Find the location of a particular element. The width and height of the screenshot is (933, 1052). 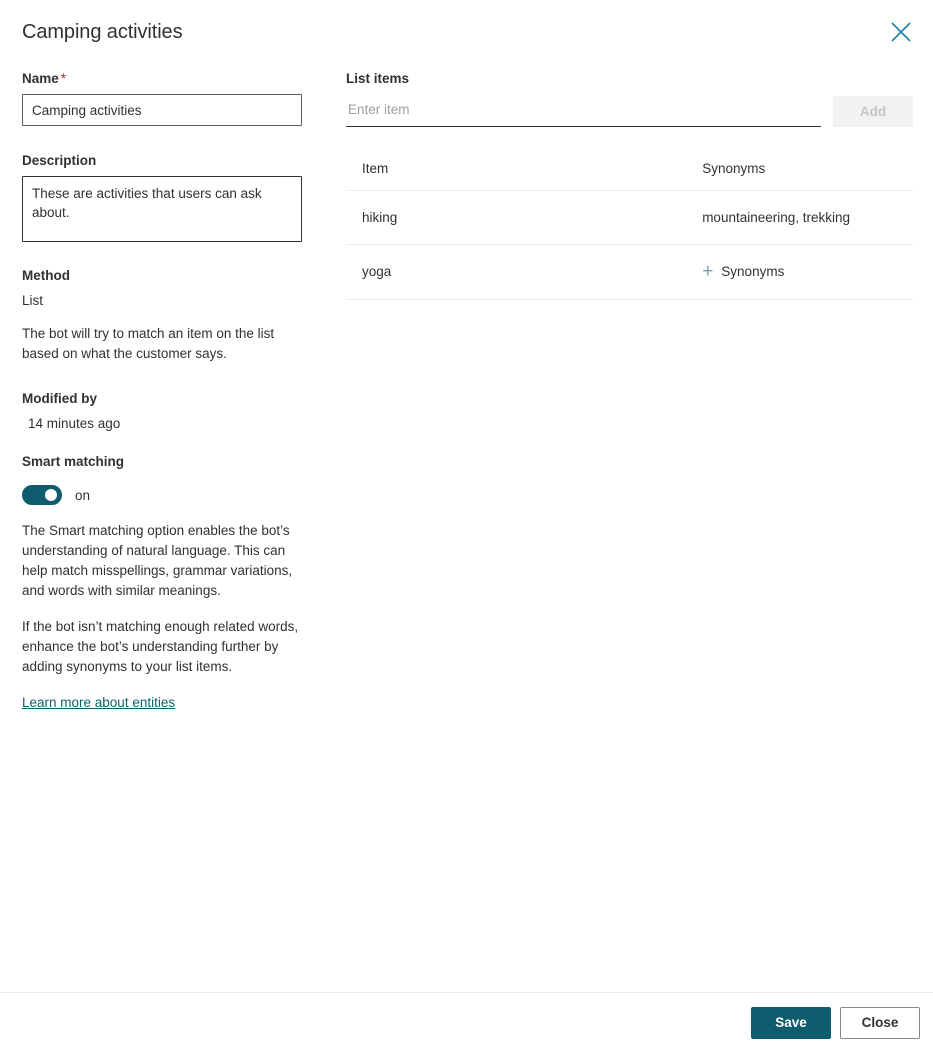

cell-item: yoga is located at coordinates (516, 272).